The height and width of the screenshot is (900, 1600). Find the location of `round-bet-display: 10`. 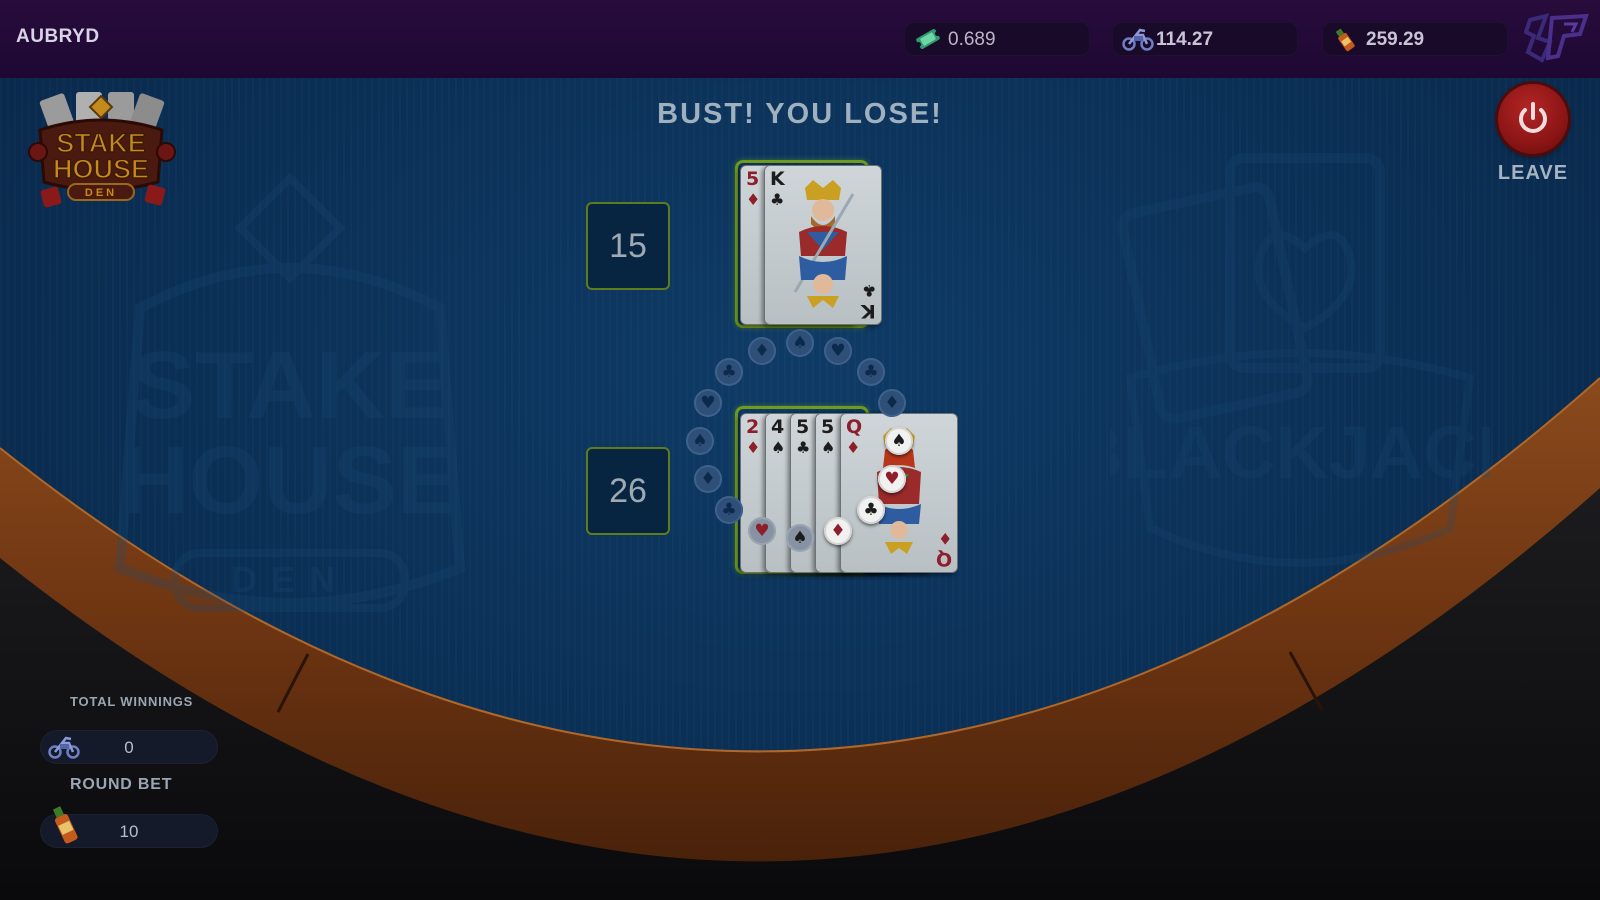

round-bet-display: 10 is located at coordinates (129, 827).